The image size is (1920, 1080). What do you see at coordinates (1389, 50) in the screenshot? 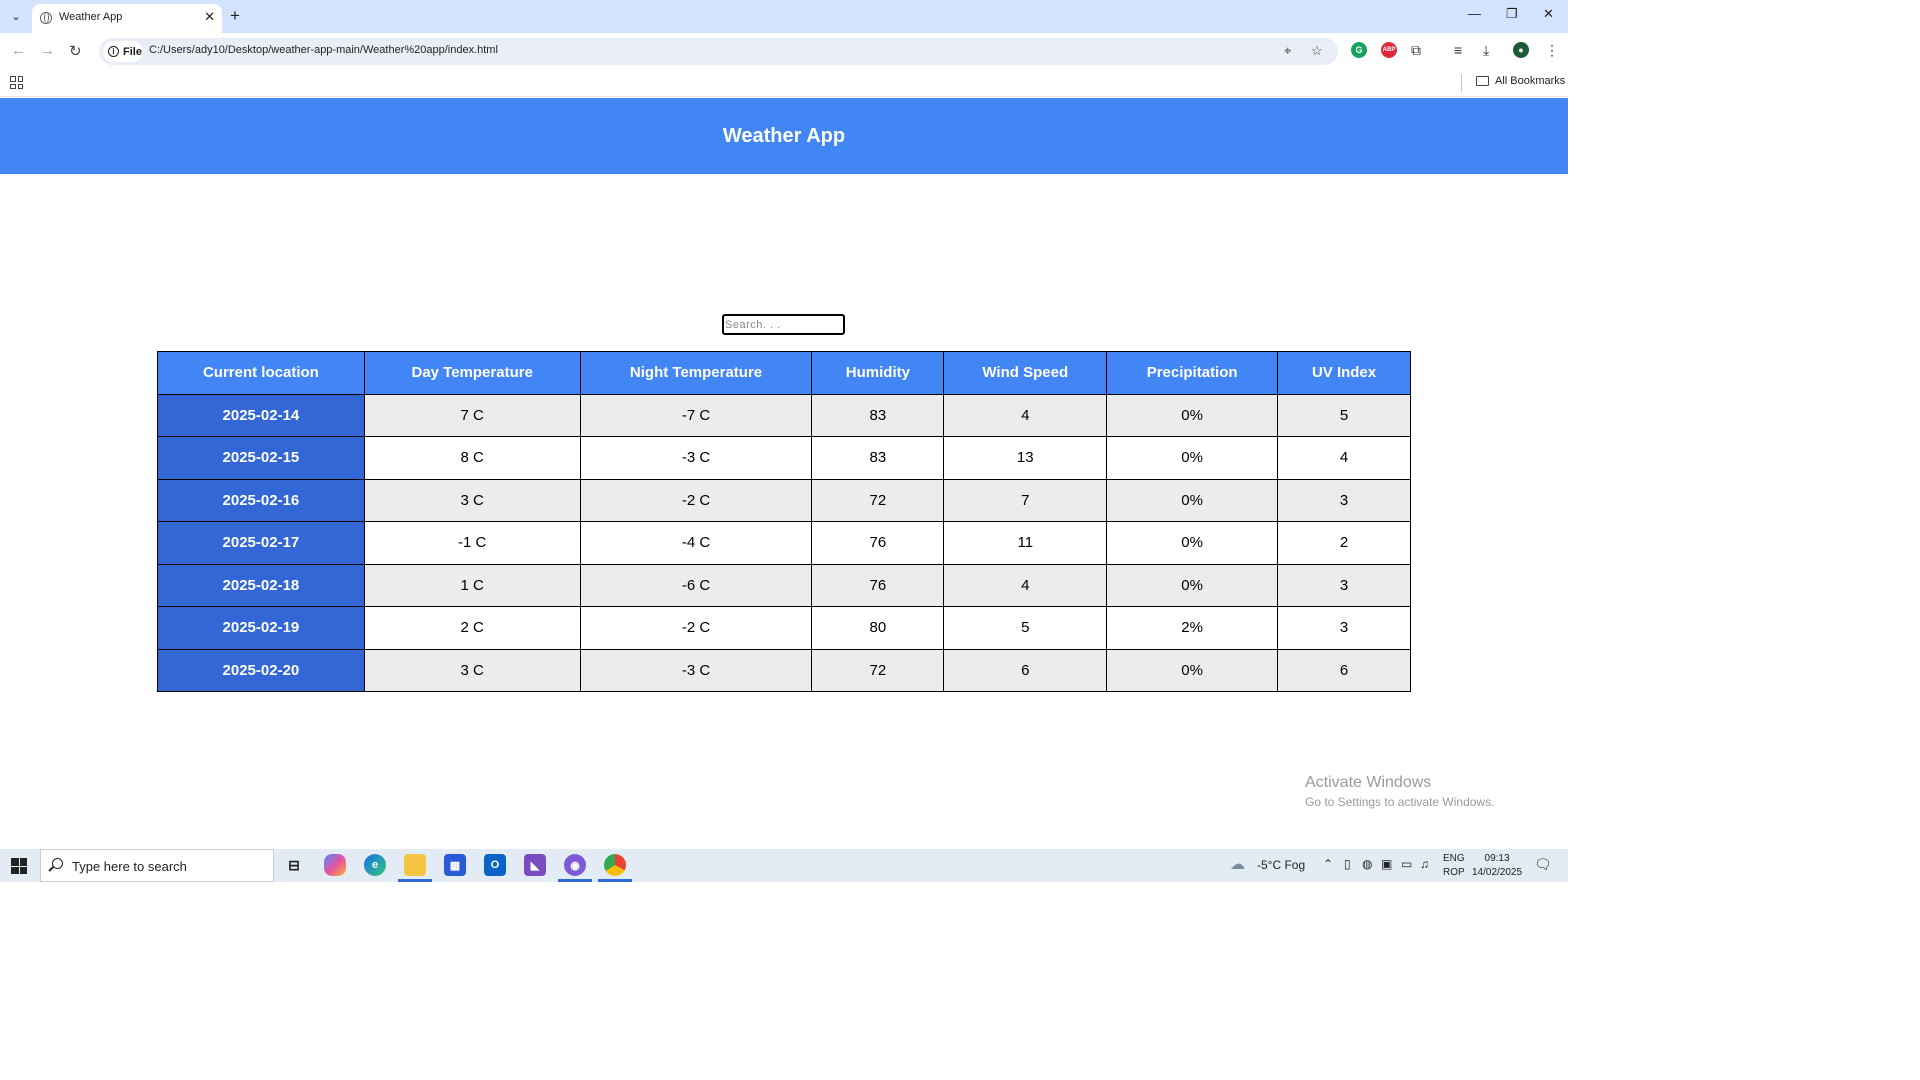
I see `adblock-extension-icon: ABP` at bounding box center [1389, 50].